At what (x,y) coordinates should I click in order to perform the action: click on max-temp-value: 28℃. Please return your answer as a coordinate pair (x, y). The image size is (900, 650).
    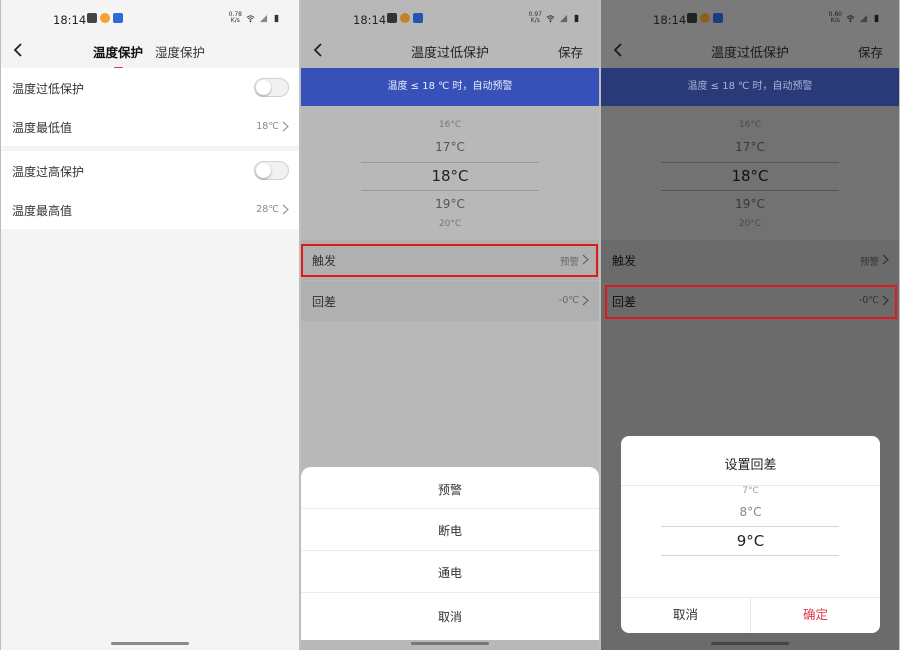
    Looking at the image, I should click on (267, 209).